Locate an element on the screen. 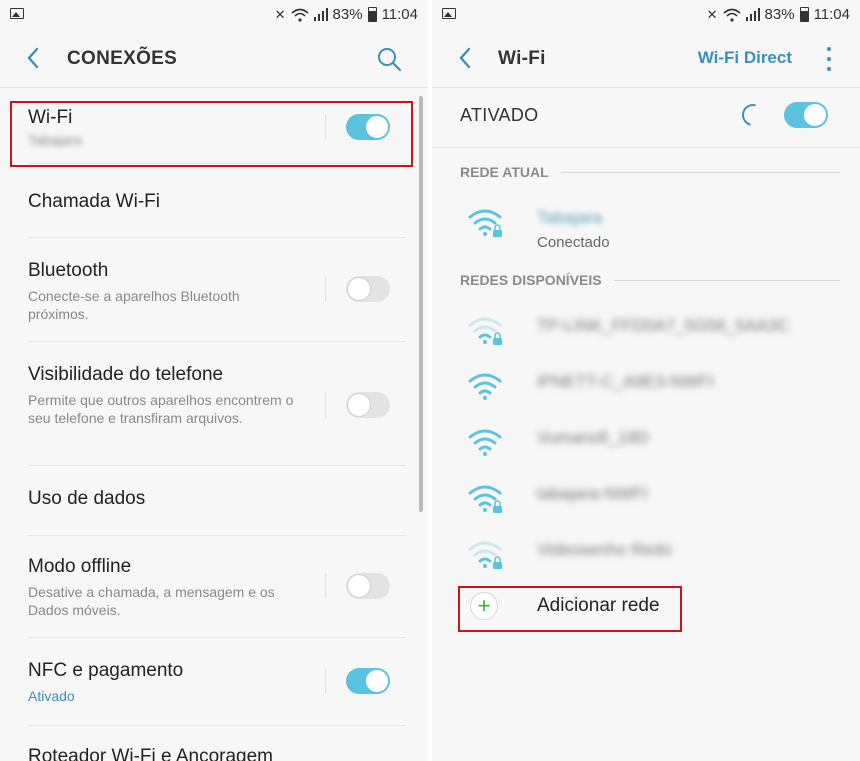 Image resolution: width=860 pixels, height=761 pixels. visibility-toggle is located at coordinates (368, 405).